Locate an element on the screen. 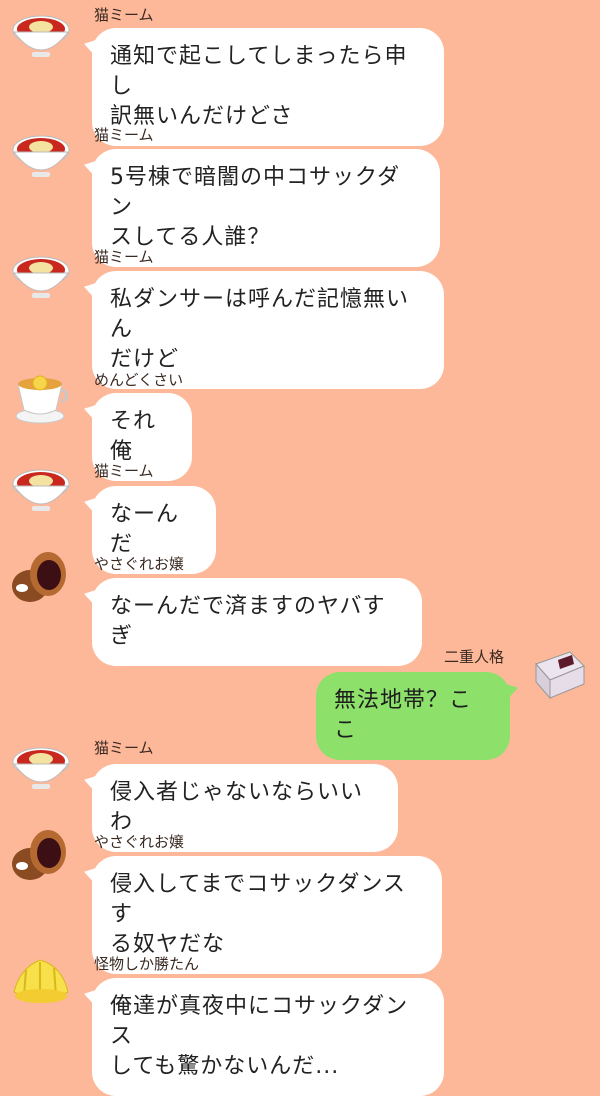  sender-name: 怪物しか勝たん is located at coordinates (147, 964).